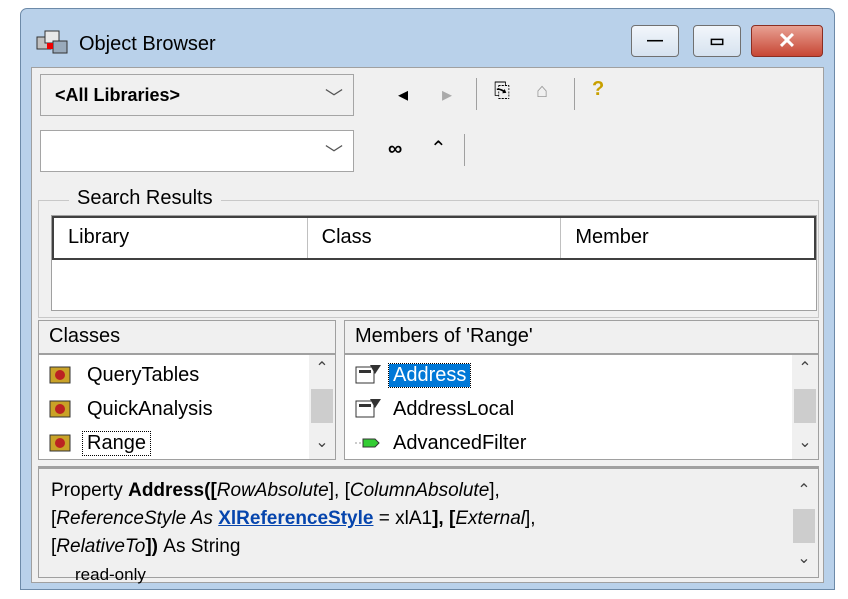 This screenshot has height=599, width=848. I want to click on readonly-label: read-only, so click(110, 574).